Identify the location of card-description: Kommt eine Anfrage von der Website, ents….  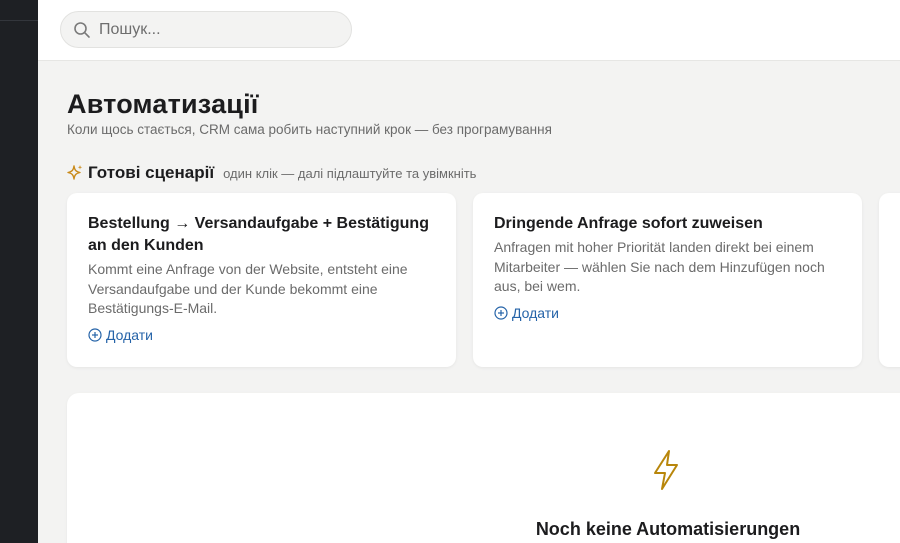
(248, 288).